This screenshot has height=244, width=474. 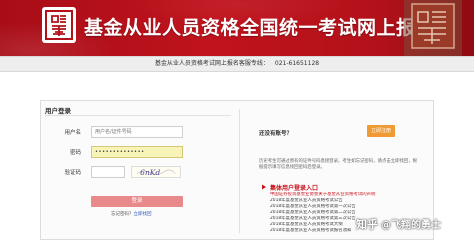 What do you see at coordinates (297, 63) in the screenshot?
I see `hotline-number: 021-61651128` at bounding box center [297, 63].